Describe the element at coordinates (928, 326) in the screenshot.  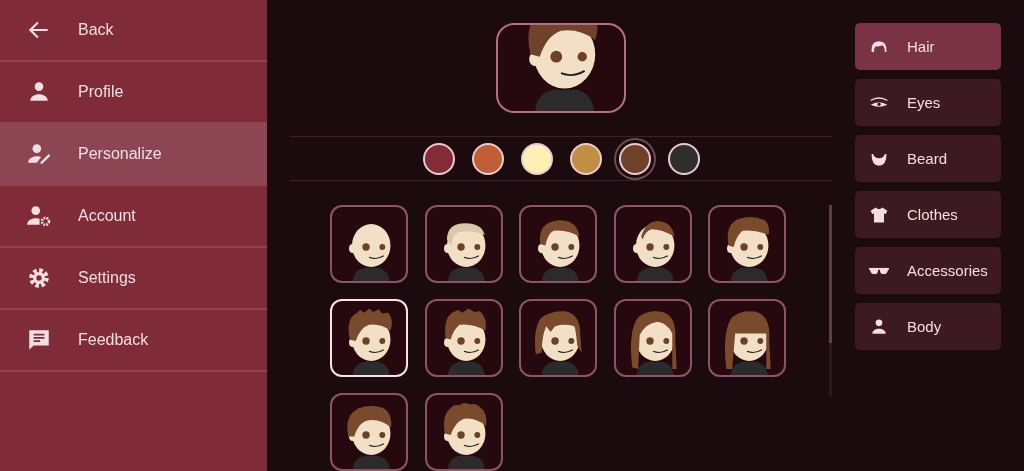
I see `category-tab: Body` at that location.